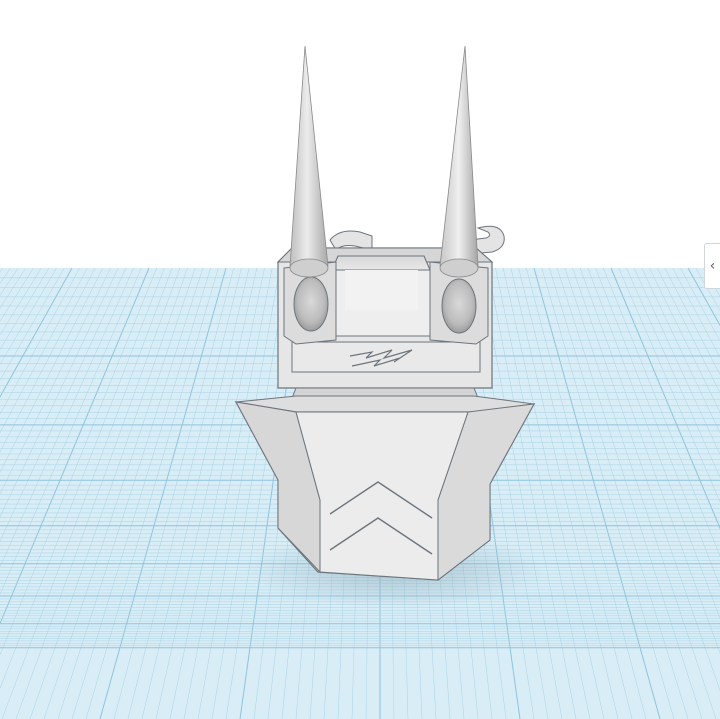 Image resolution: width=720 pixels, height=719 pixels. I want to click on brow-highlight, so click(381, 290).